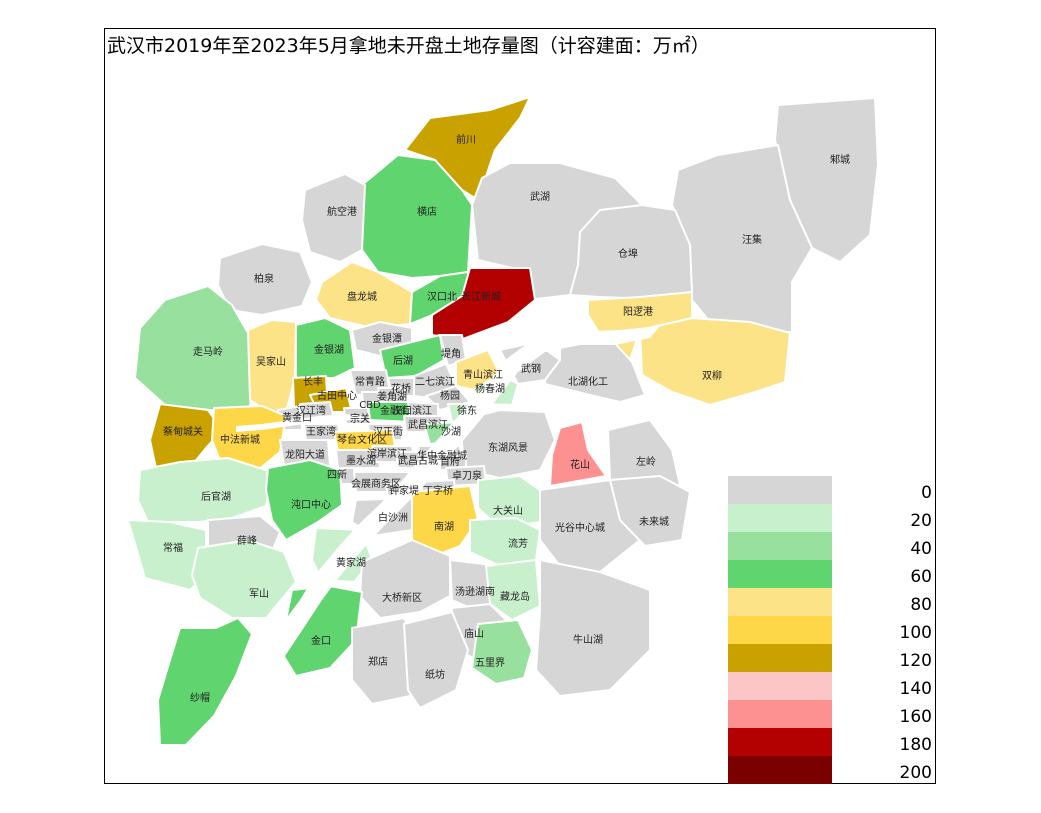 Image resolution: width=1041 pixels, height=813 pixels. What do you see at coordinates (450, 461) in the screenshot?
I see `district-label: 首府` at bounding box center [450, 461].